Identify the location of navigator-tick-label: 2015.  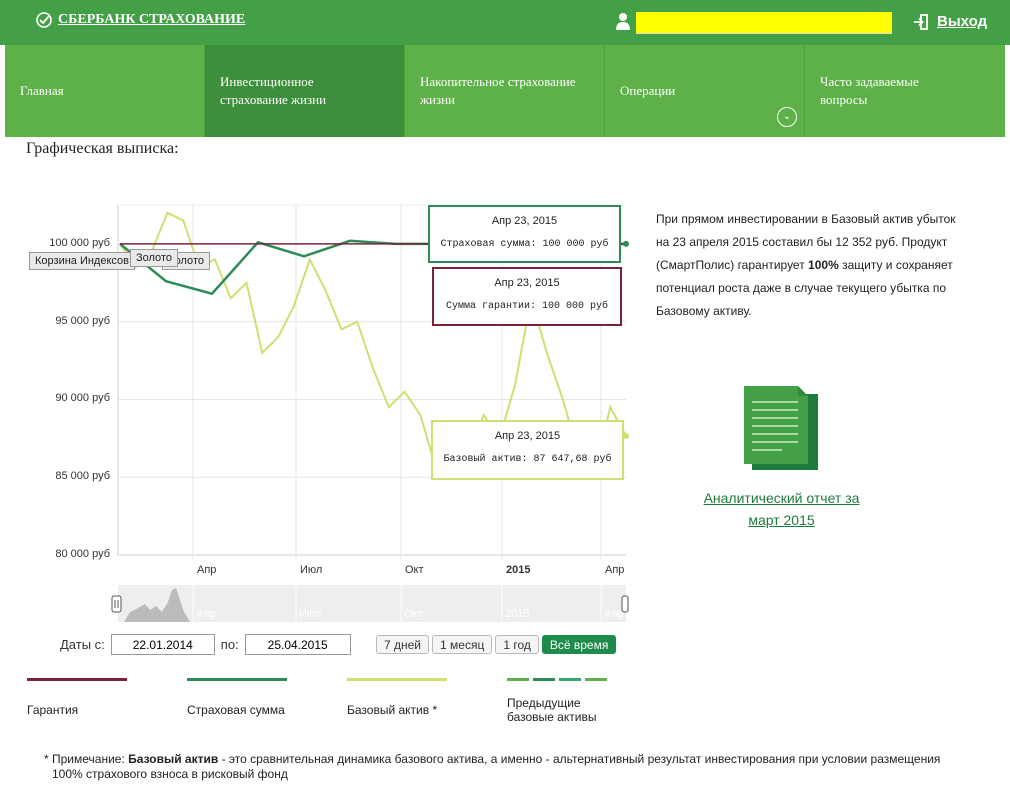
(517, 614).